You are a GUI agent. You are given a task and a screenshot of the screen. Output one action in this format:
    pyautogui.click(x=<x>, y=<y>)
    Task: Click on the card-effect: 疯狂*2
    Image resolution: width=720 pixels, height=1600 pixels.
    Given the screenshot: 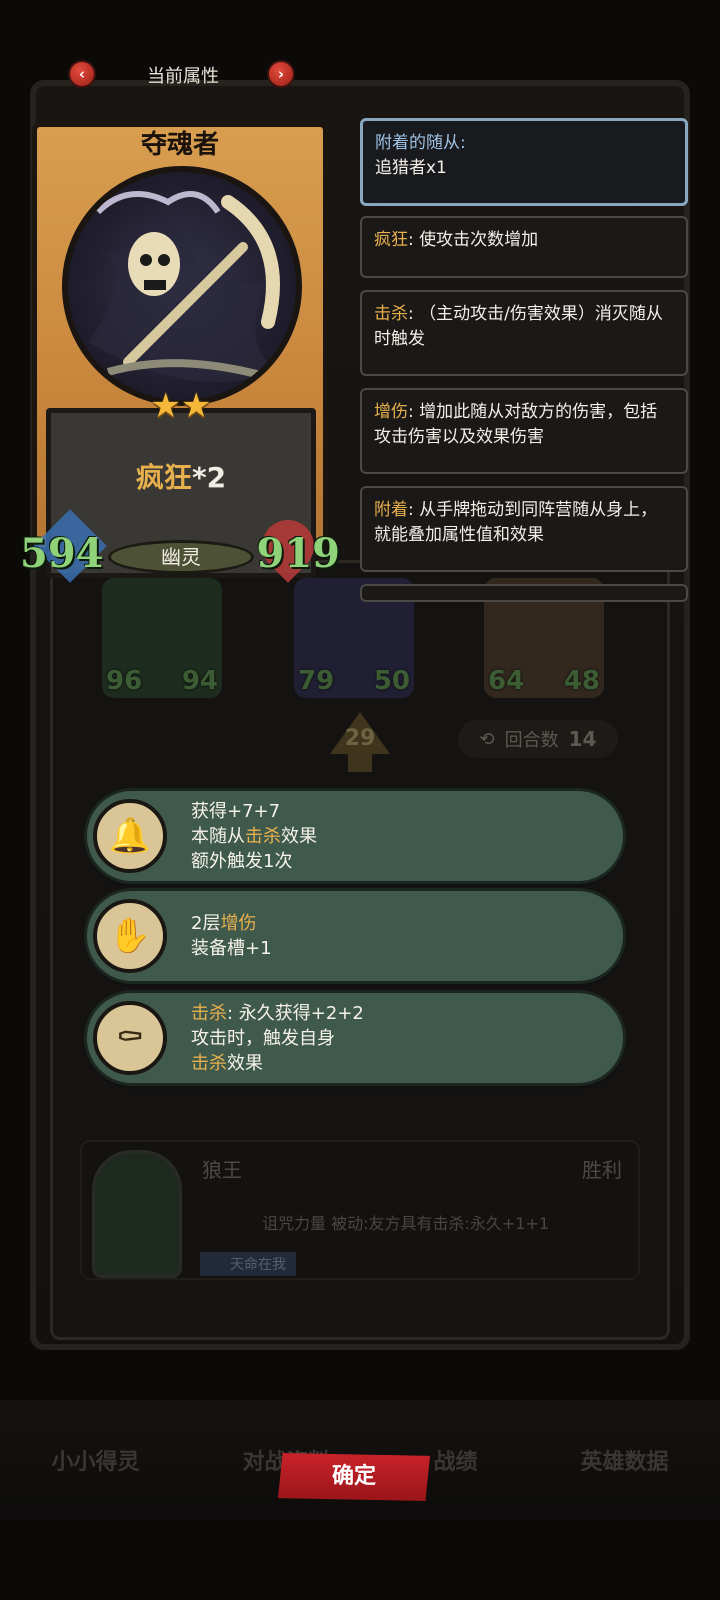 What is the action you would take?
    pyautogui.click(x=181, y=476)
    